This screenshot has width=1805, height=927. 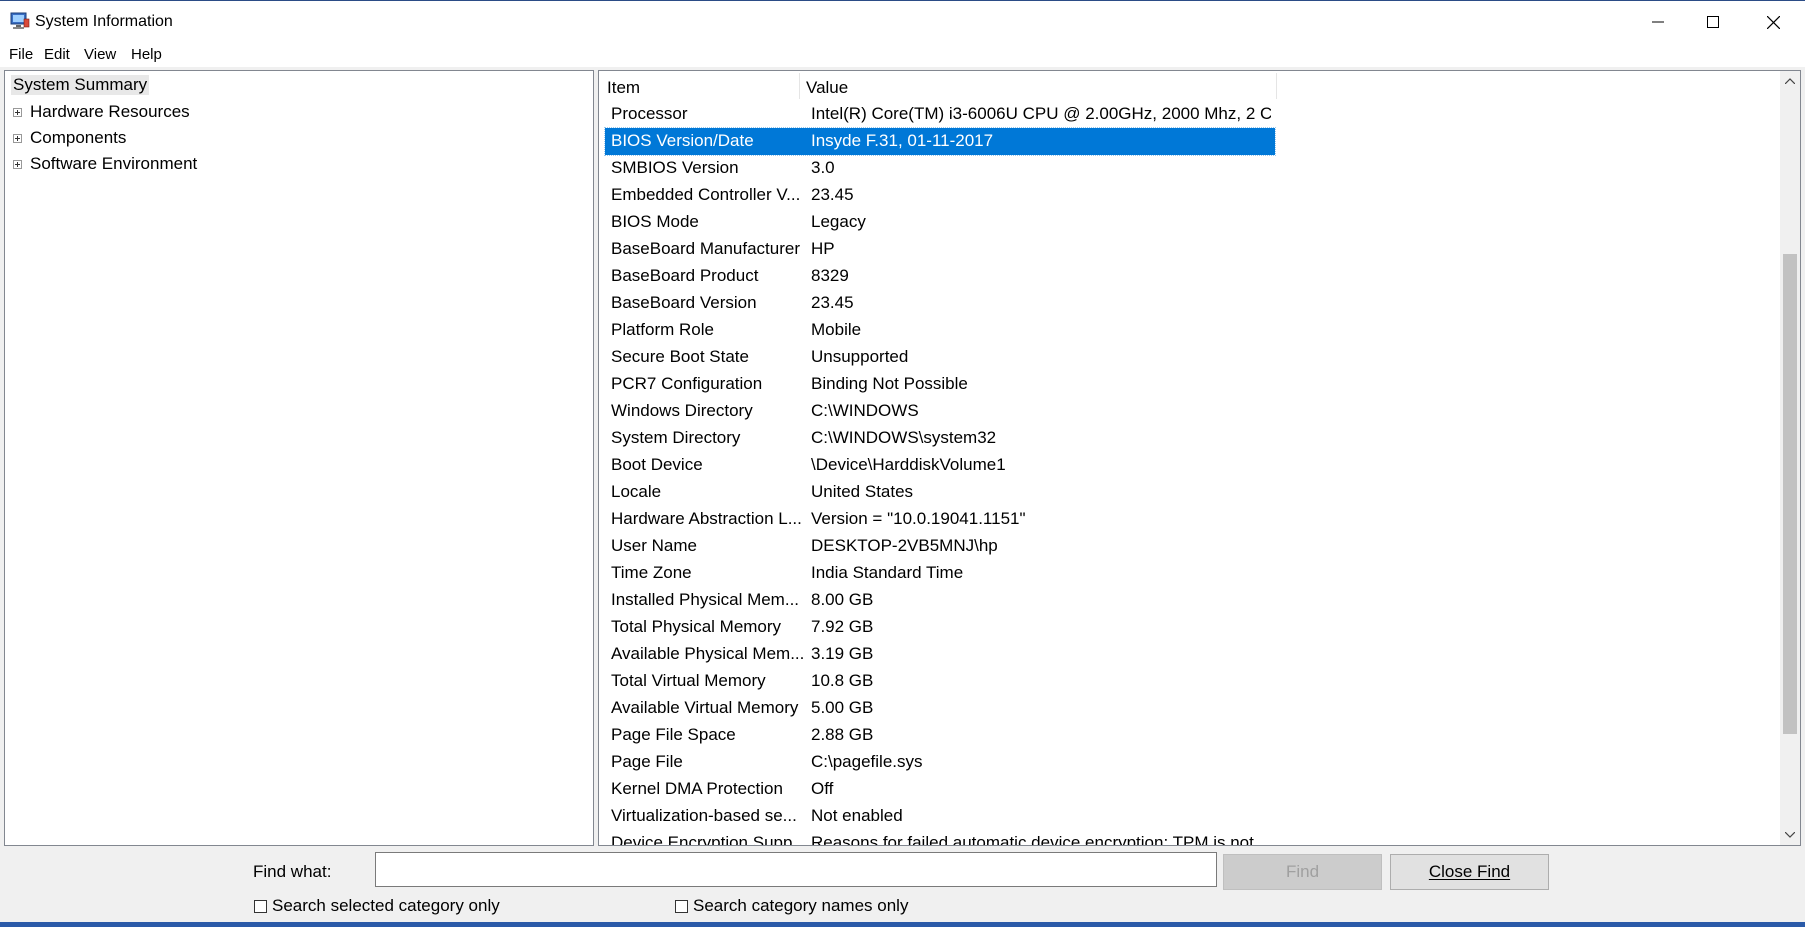 What do you see at coordinates (940, 330) in the screenshot?
I see `table-row: Platform Role Mobile` at bounding box center [940, 330].